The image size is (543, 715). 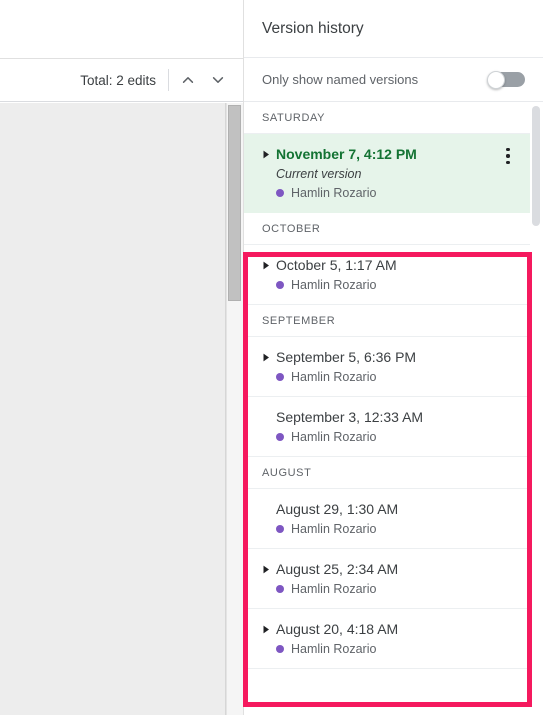 I want to click on named-versions-row: Only show named versions, so click(x=393, y=80).